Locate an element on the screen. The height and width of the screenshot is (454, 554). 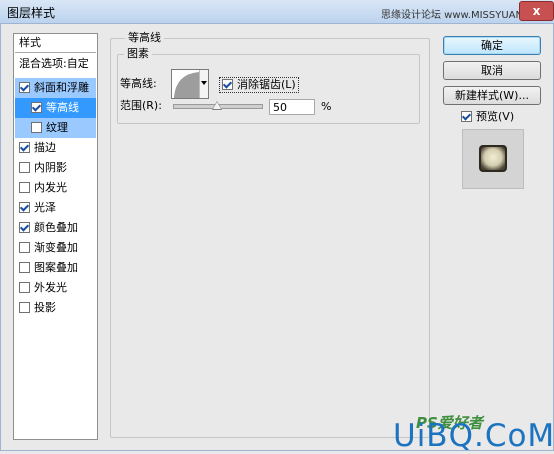
style-item-label: 内发光 is located at coordinates (50, 187).